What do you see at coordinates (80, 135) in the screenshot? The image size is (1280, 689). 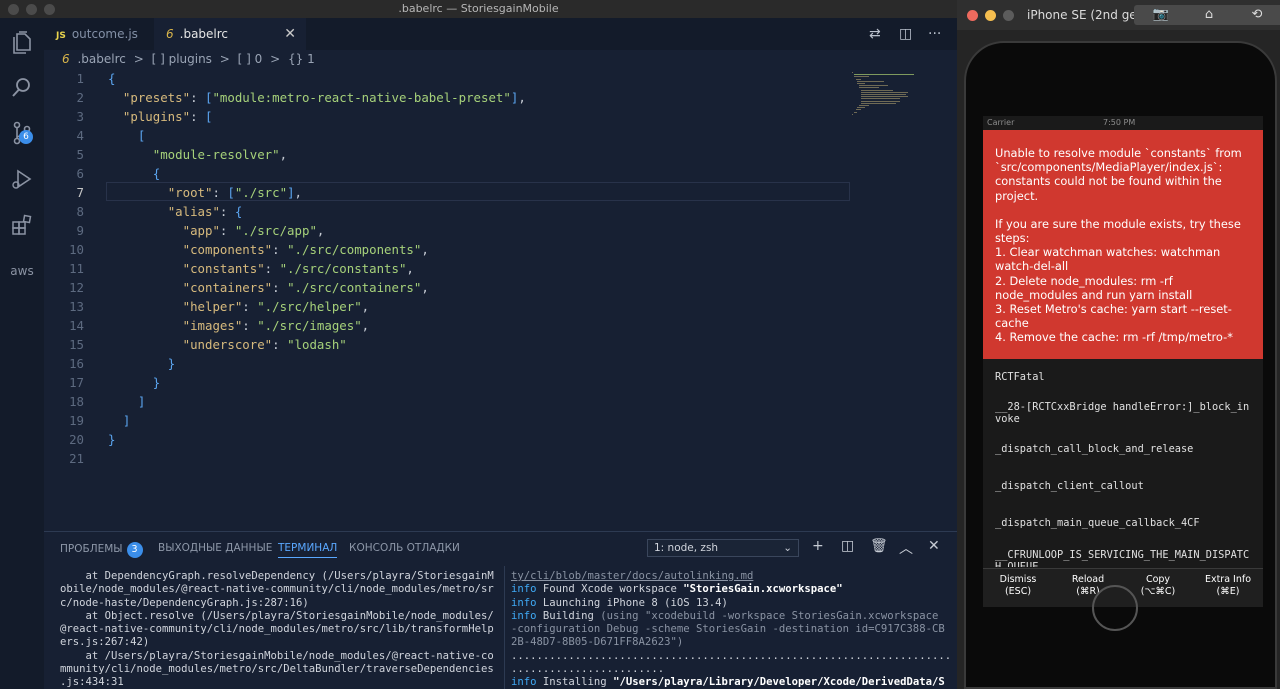 I see `line-number: 4` at bounding box center [80, 135].